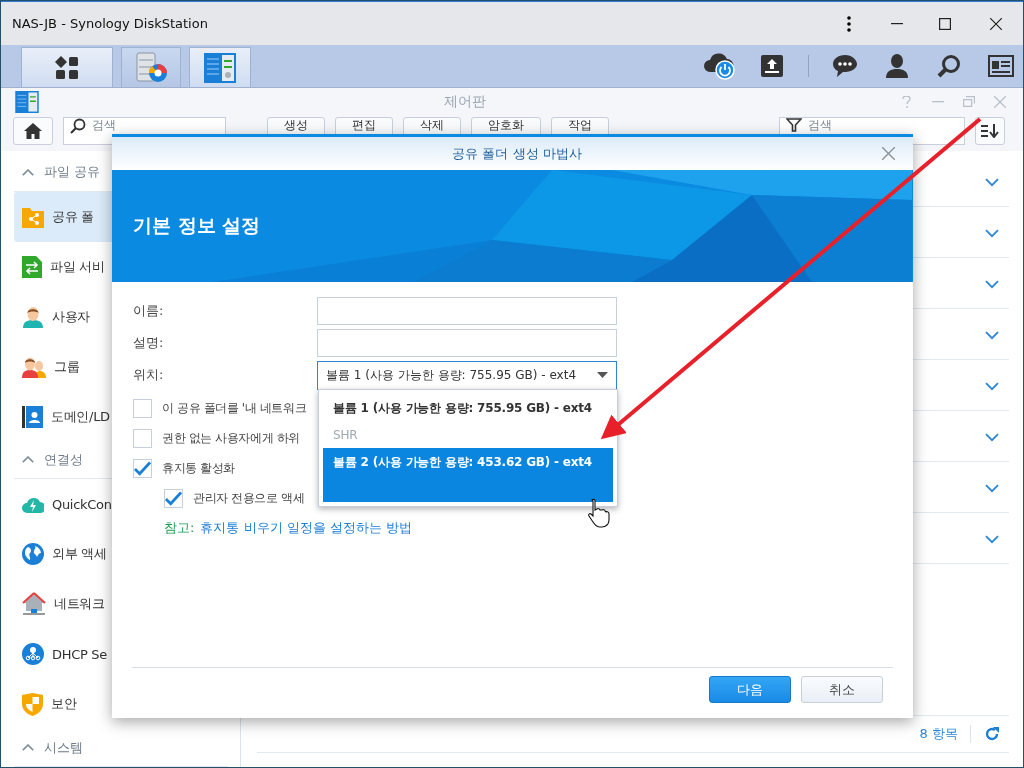  I want to click on note-label: 참고:, so click(179, 528).